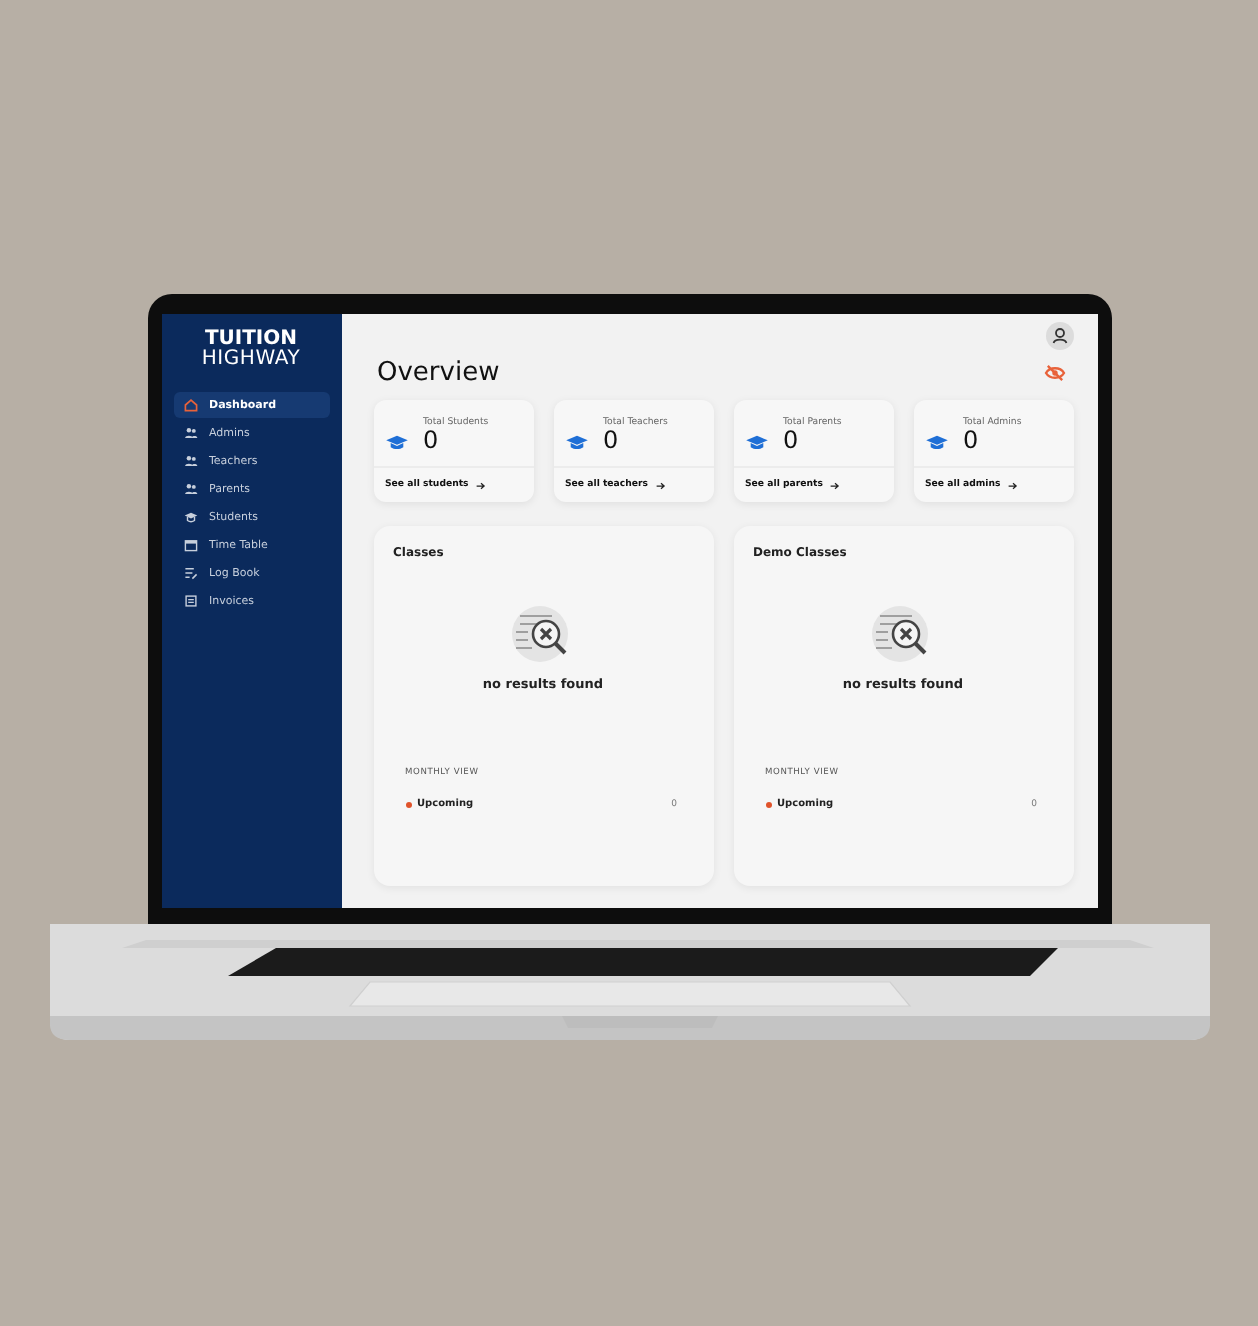  Describe the element at coordinates (251, 360) in the screenshot. I see `logo-text: HIGHWAY` at that location.